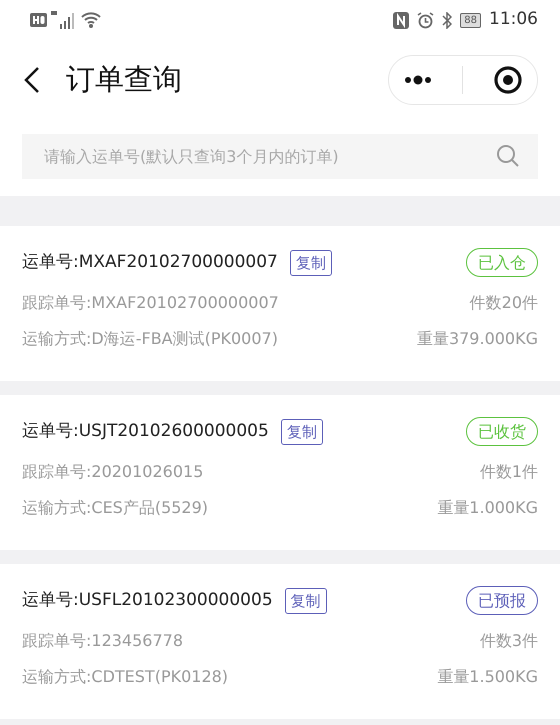 This screenshot has width=560, height=725. Describe the element at coordinates (508, 156) in the screenshot. I see `search-icon` at that location.